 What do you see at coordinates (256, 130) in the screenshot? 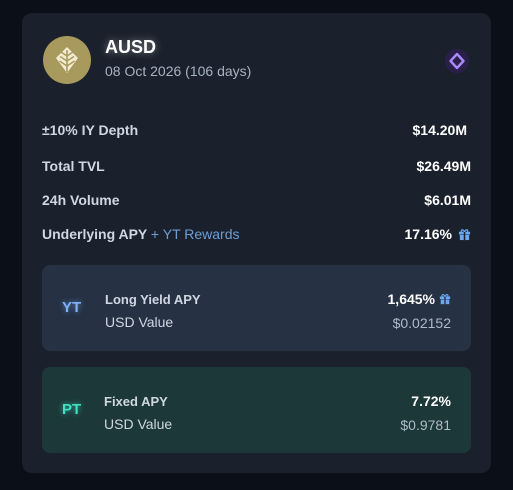
I see `stat-row-depth: ±10% IY Depth $14.20M` at bounding box center [256, 130].